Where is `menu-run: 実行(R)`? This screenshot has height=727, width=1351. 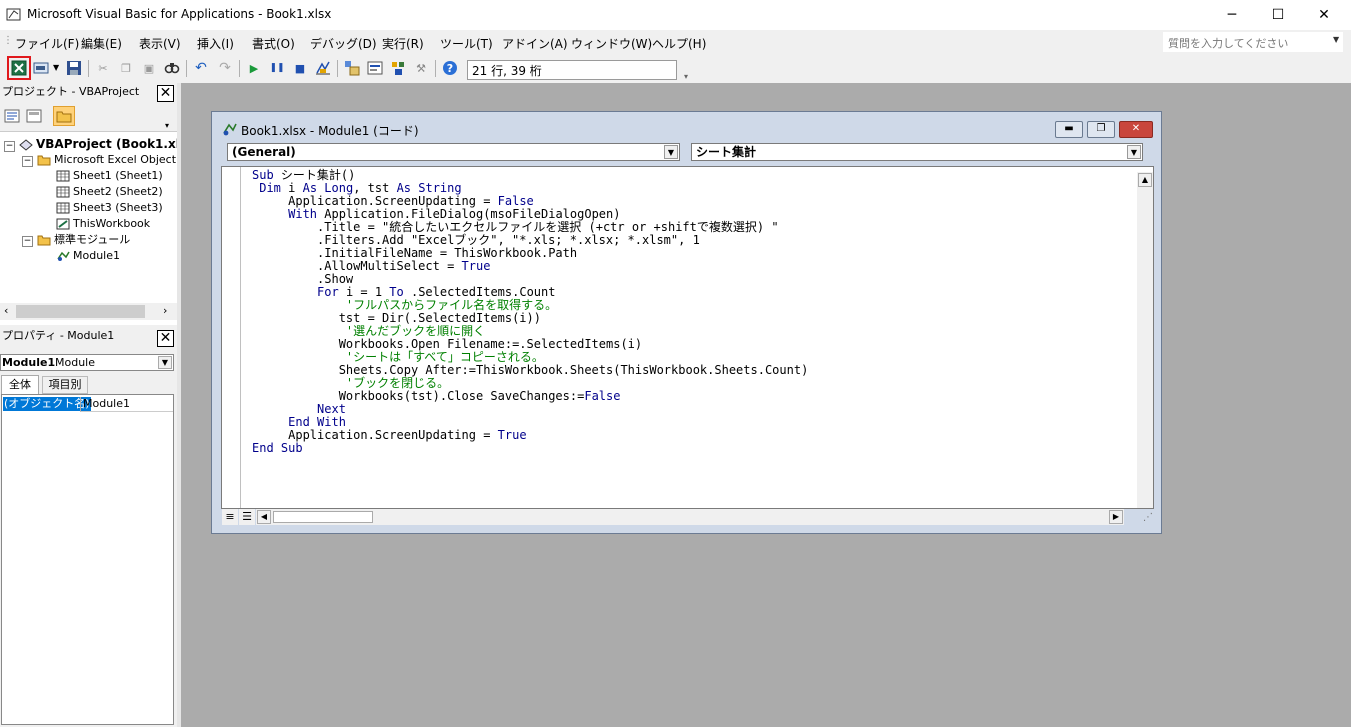
menu-run: 実行(R) is located at coordinates (403, 43).